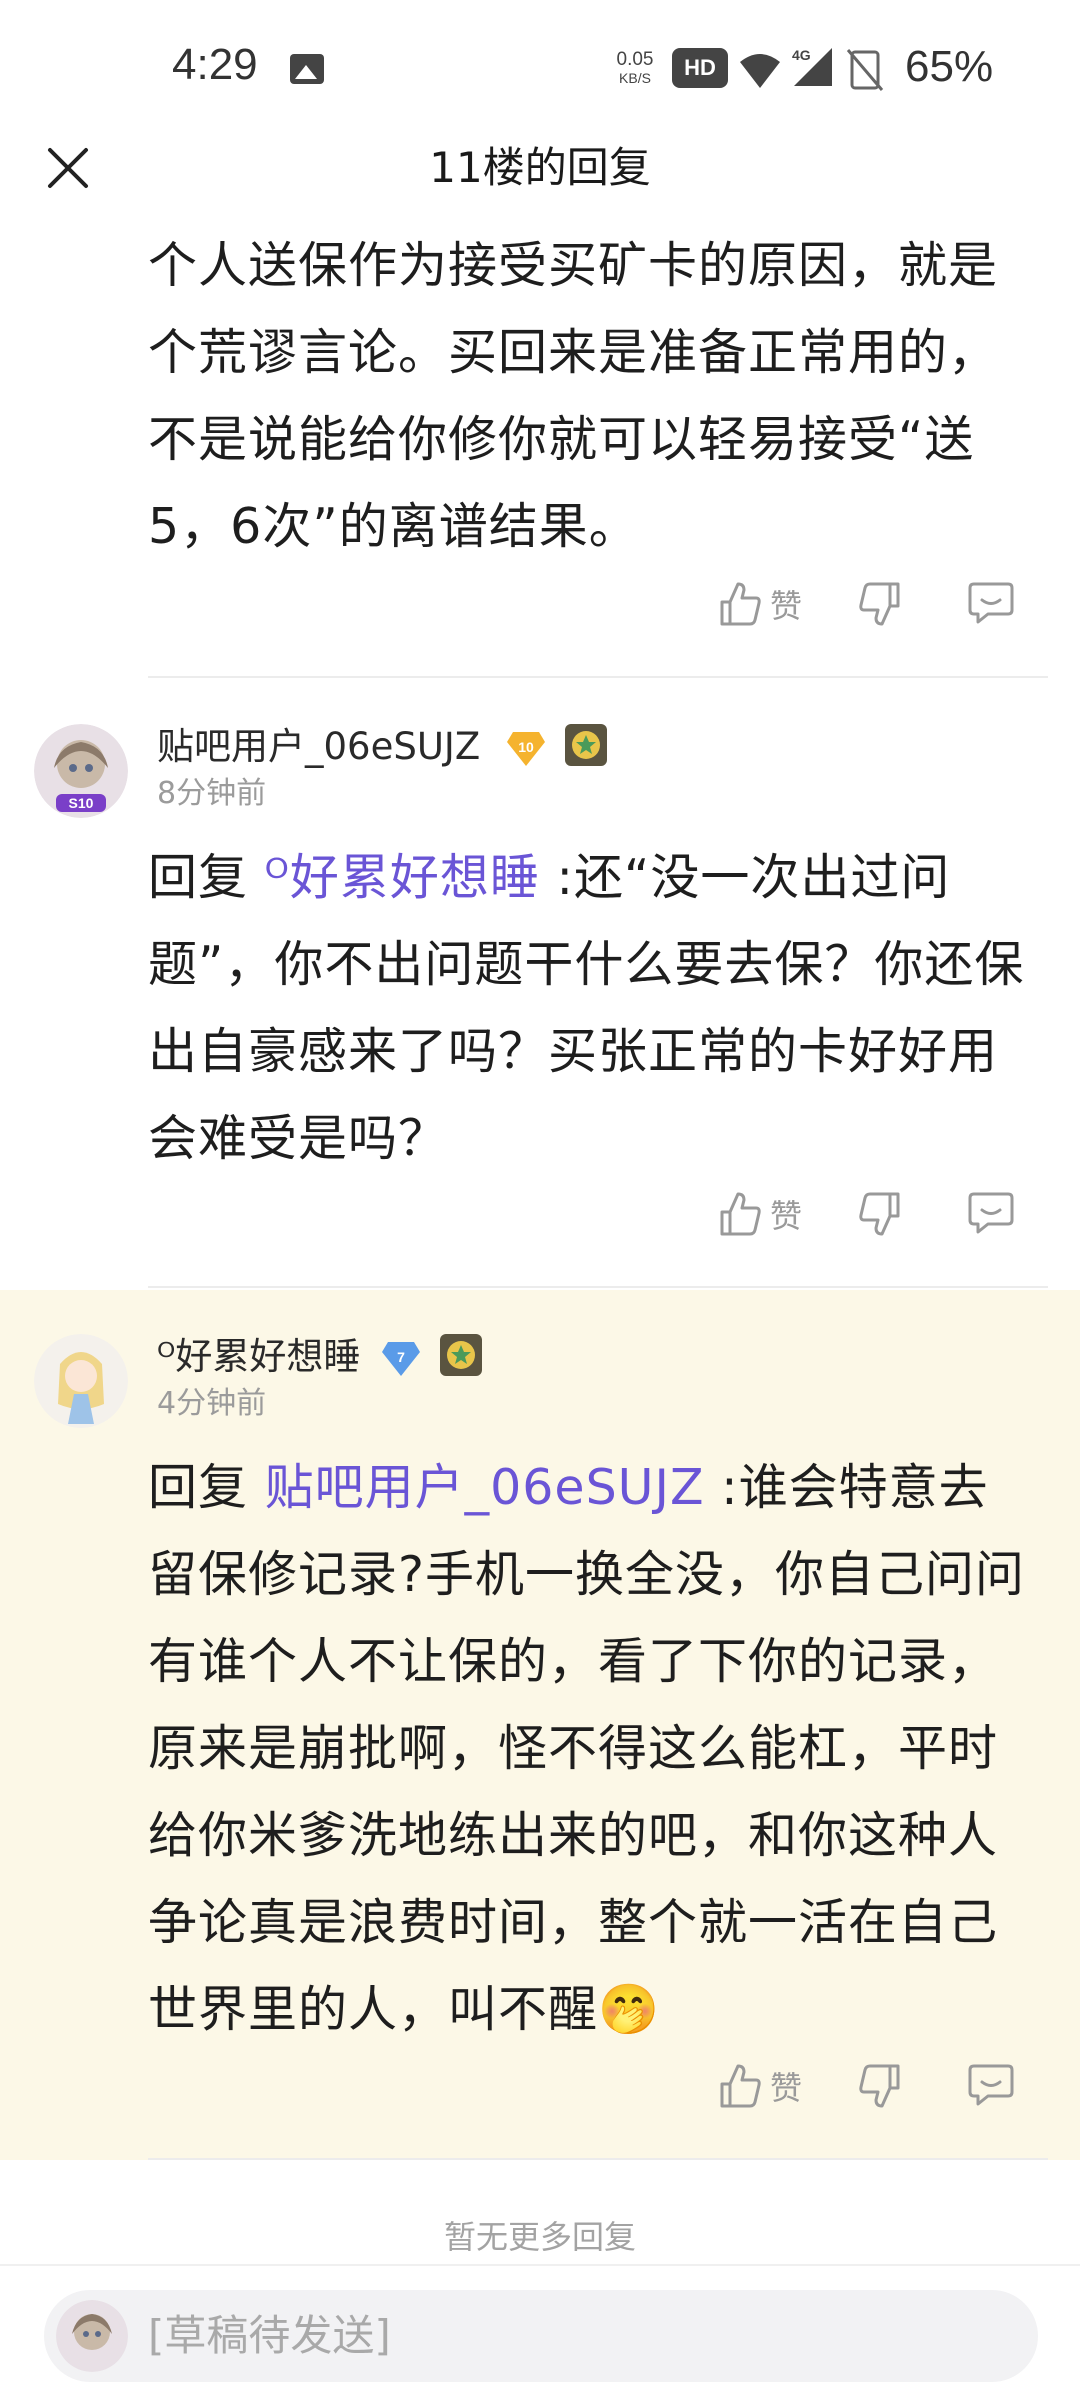  What do you see at coordinates (215, 64) in the screenshot?
I see `status-time: 4:29` at bounding box center [215, 64].